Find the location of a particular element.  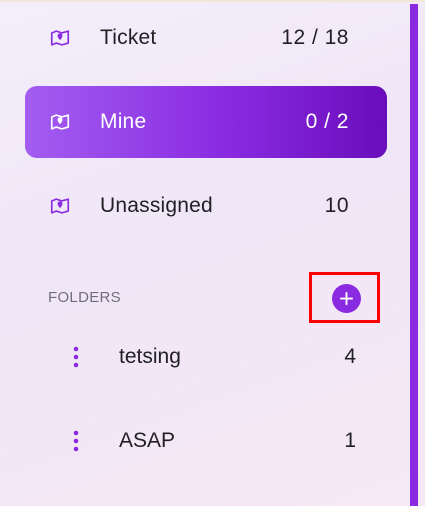

folder-label: tetsing is located at coordinates (150, 356).